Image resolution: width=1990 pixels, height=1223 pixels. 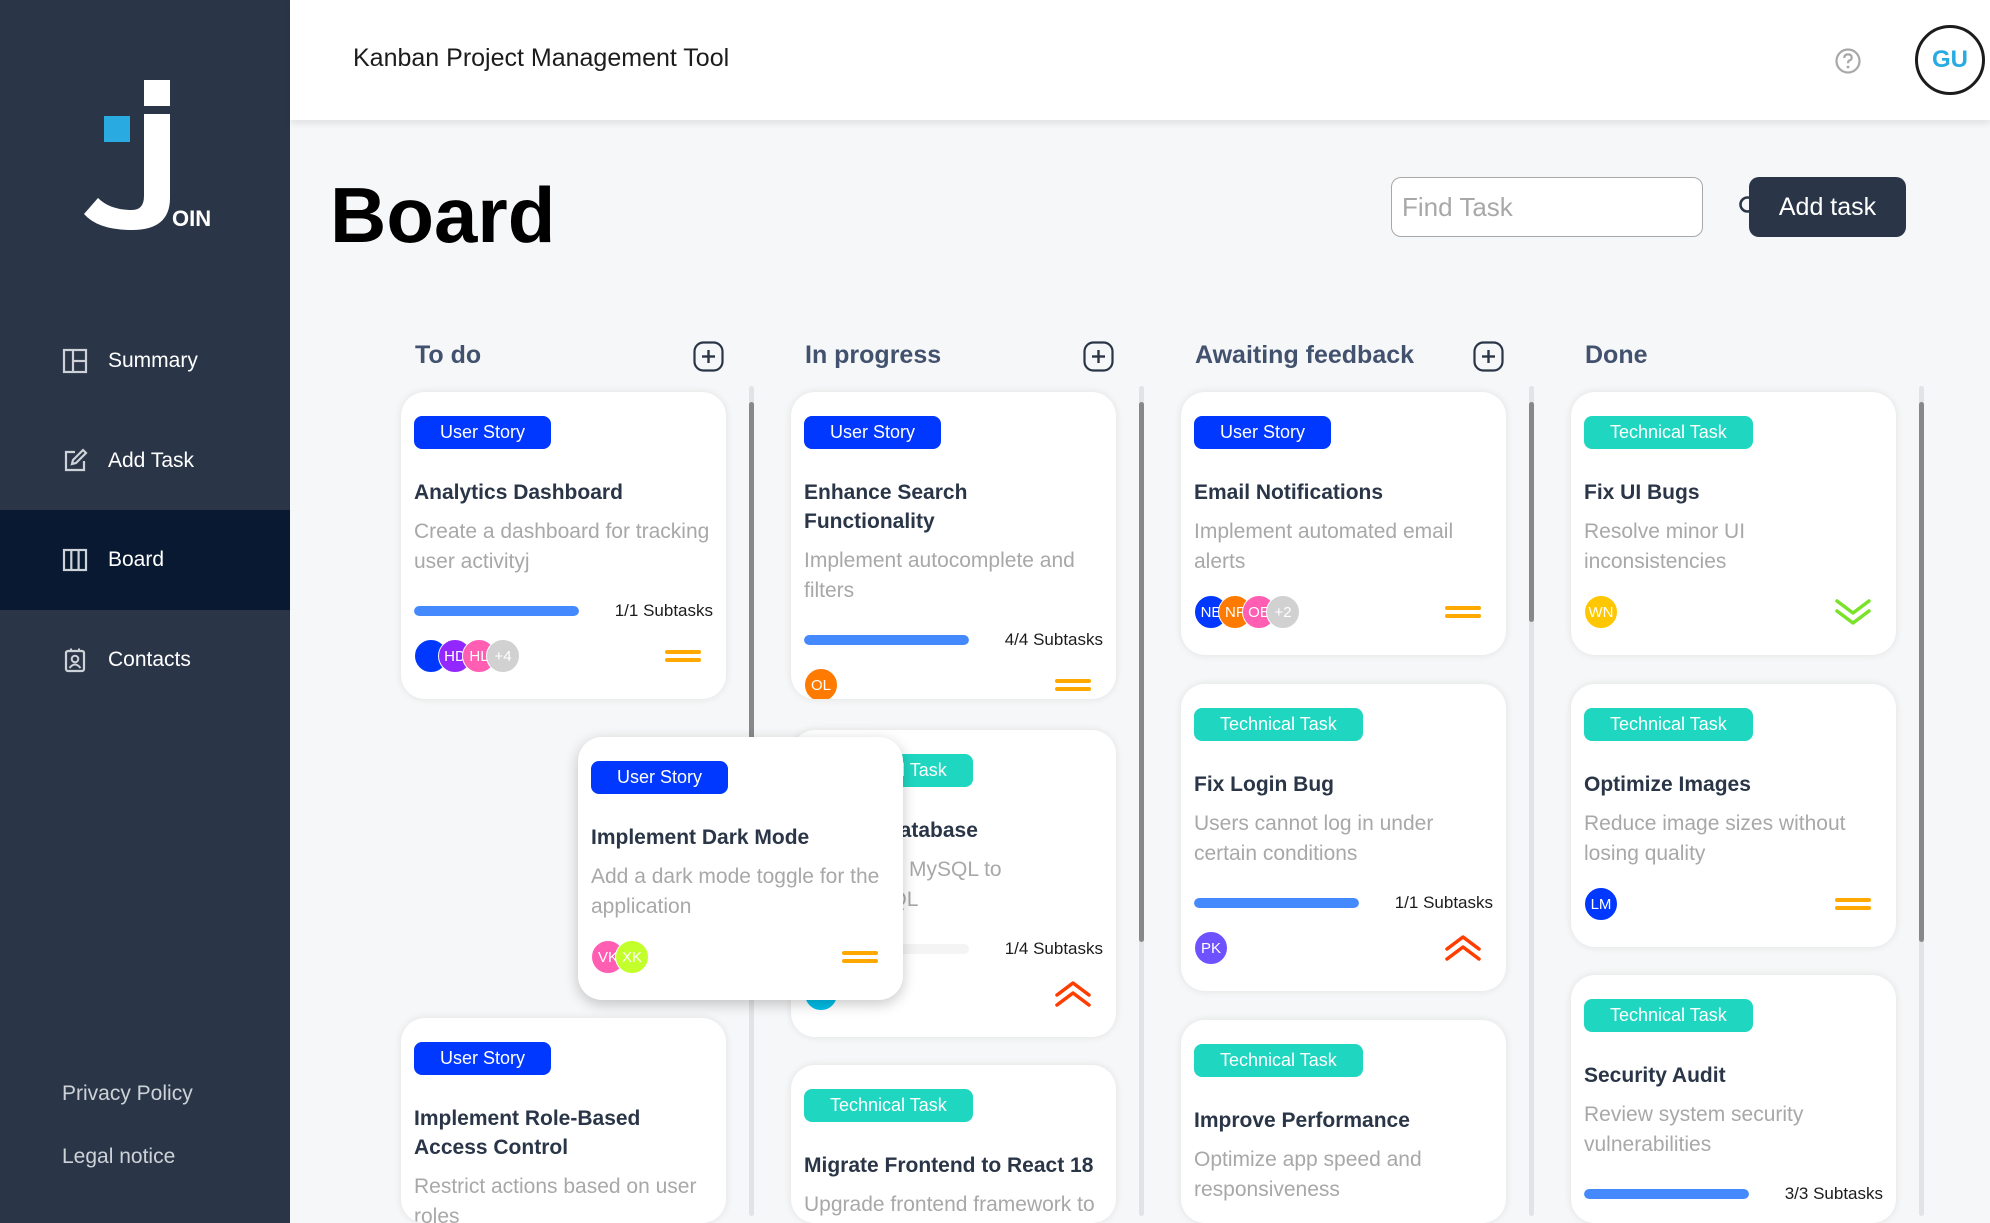 What do you see at coordinates (708, 356) in the screenshot?
I see `add-to-todo-icon` at bounding box center [708, 356].